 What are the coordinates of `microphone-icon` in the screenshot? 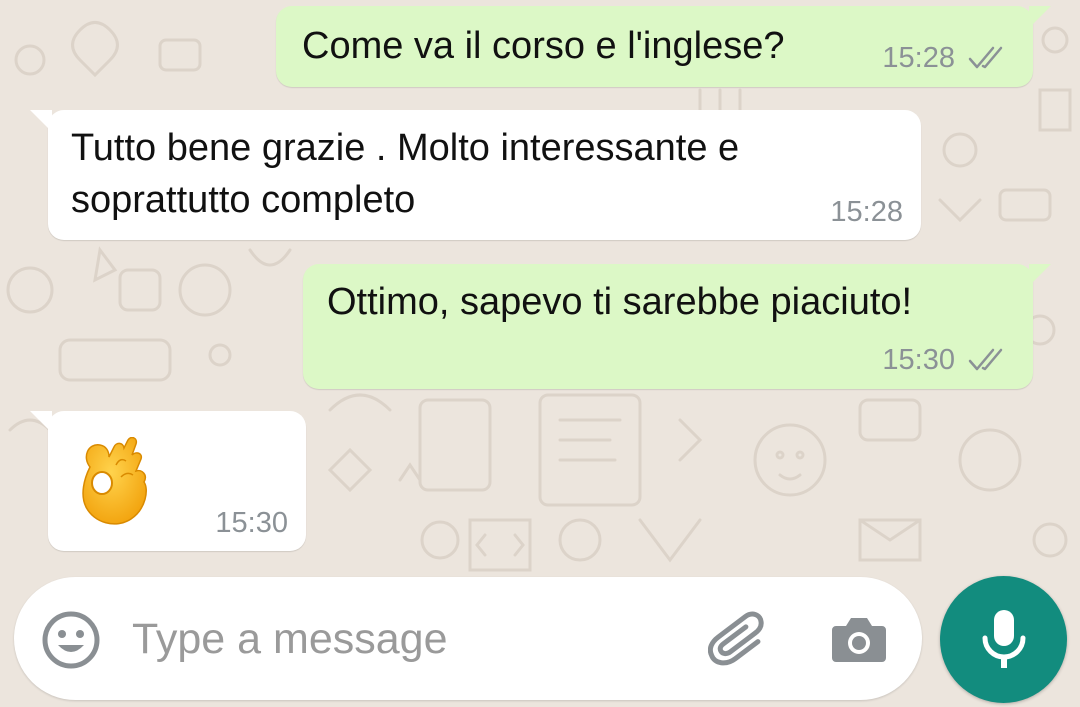 It's located at (1003, 638).